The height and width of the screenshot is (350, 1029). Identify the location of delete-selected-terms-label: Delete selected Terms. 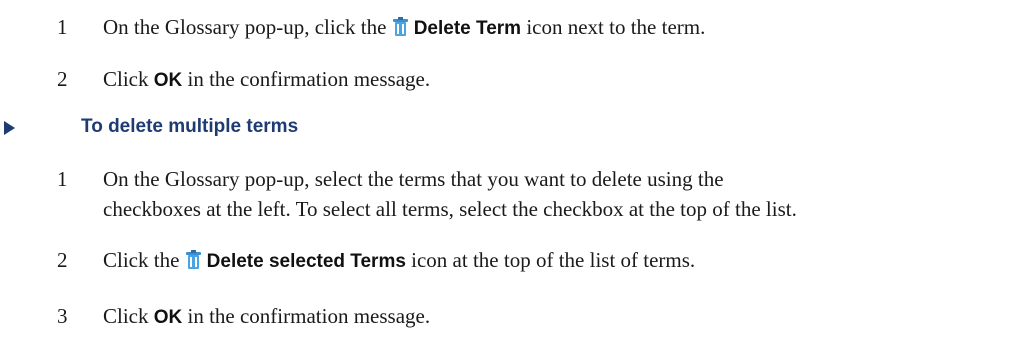
(306, 261).